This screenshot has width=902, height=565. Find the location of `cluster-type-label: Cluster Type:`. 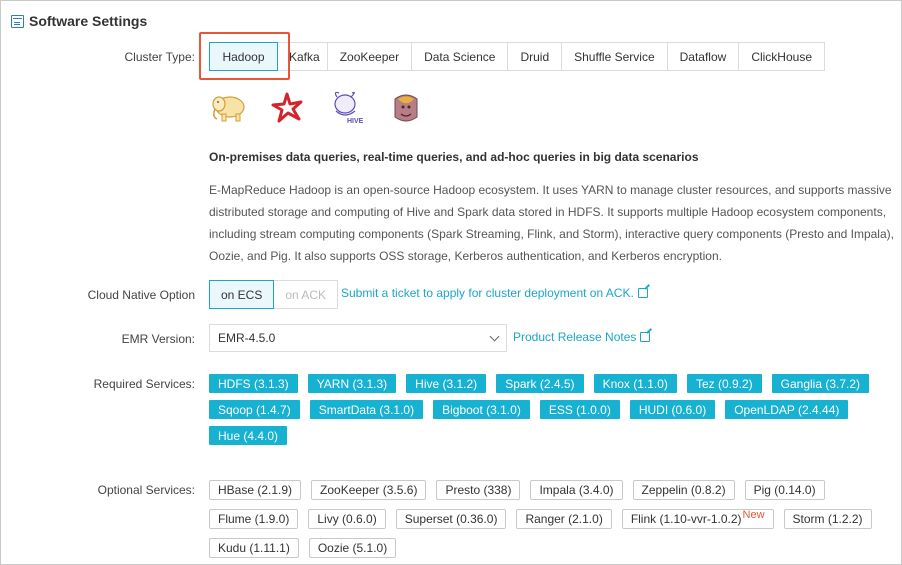

cluster-type-label: Cluster Type: is located at coordinates (159, 57).